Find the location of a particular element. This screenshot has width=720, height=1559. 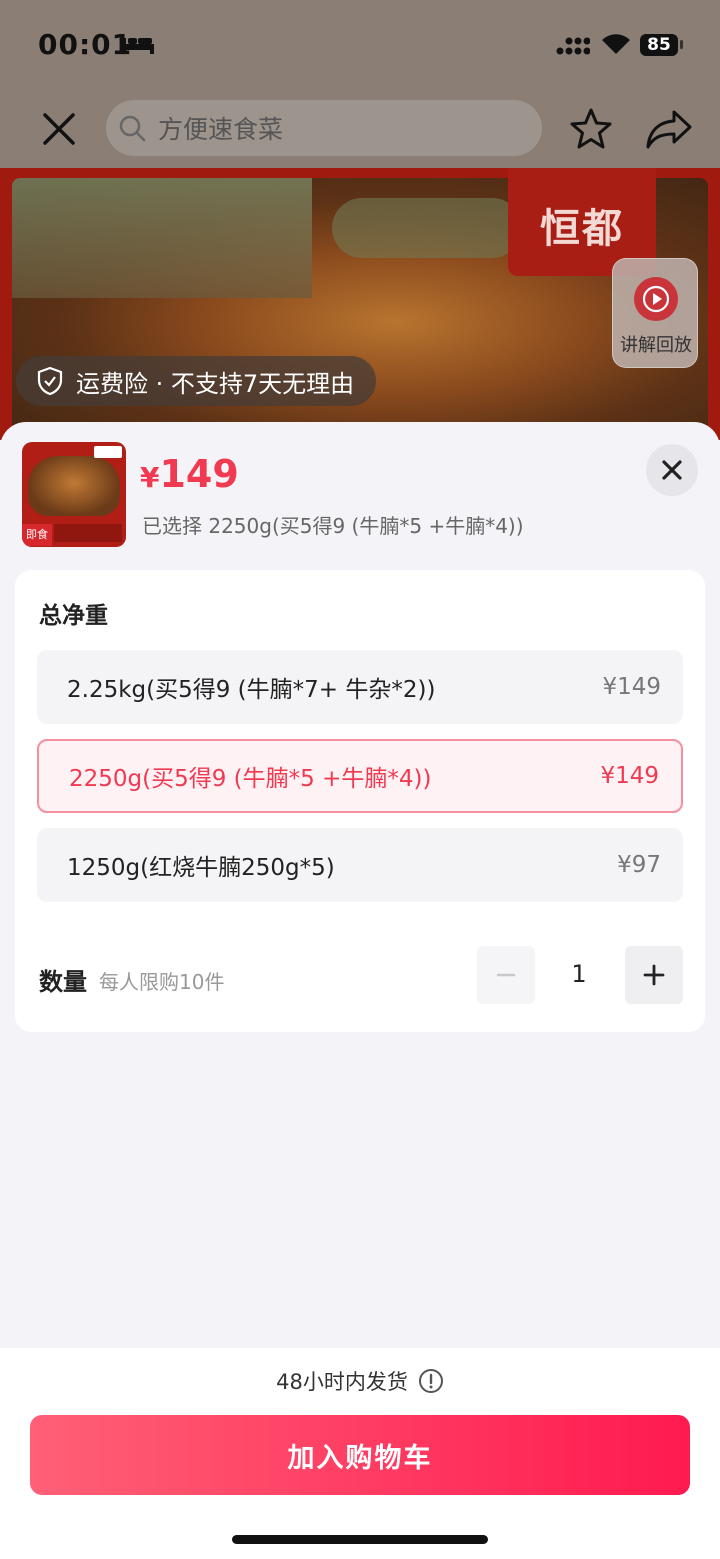

quantity-value: 1 is located at coordinates (579, 974).